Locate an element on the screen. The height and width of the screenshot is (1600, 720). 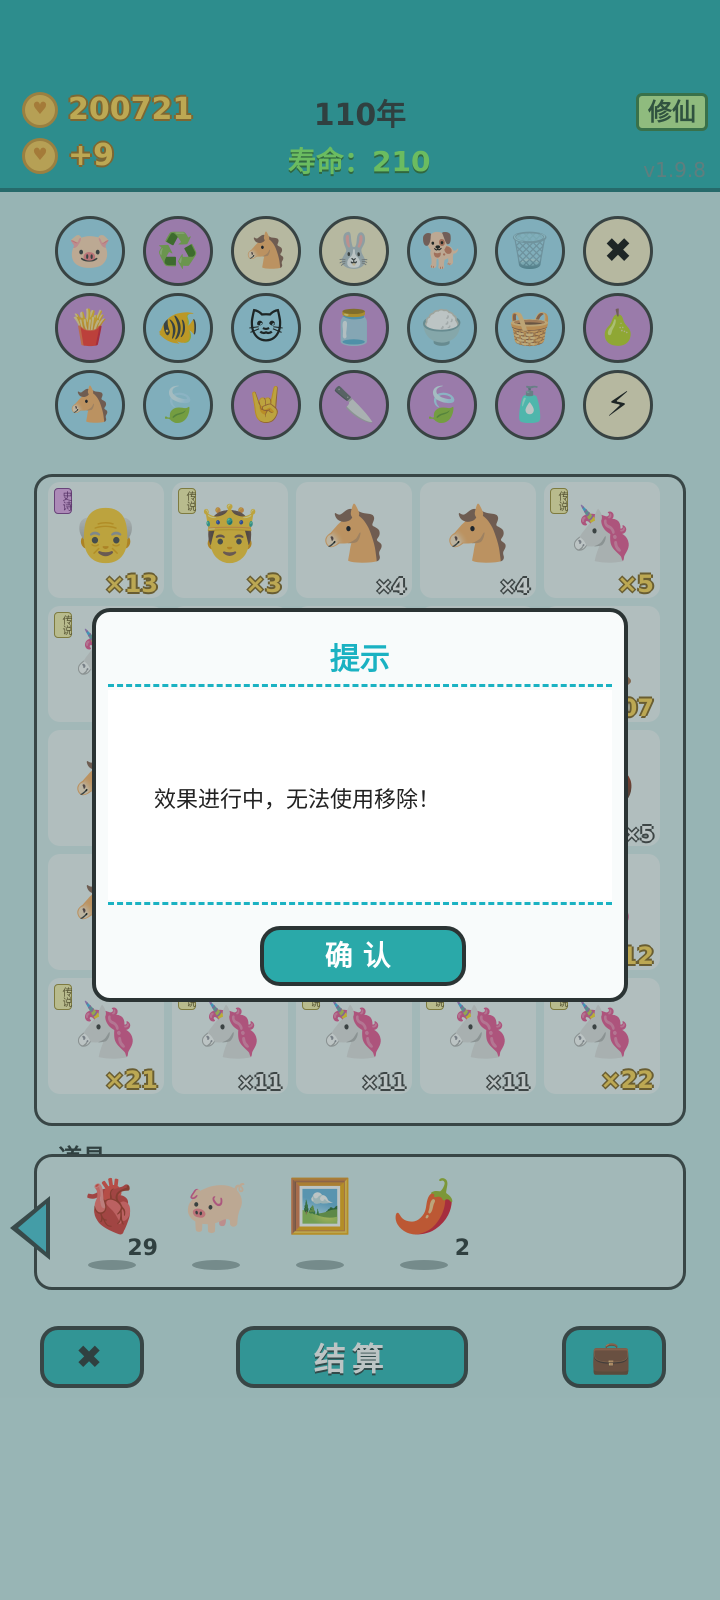
dialog-message: 效果进行中，无法使用移除！ is located at coordinates (297, 800).